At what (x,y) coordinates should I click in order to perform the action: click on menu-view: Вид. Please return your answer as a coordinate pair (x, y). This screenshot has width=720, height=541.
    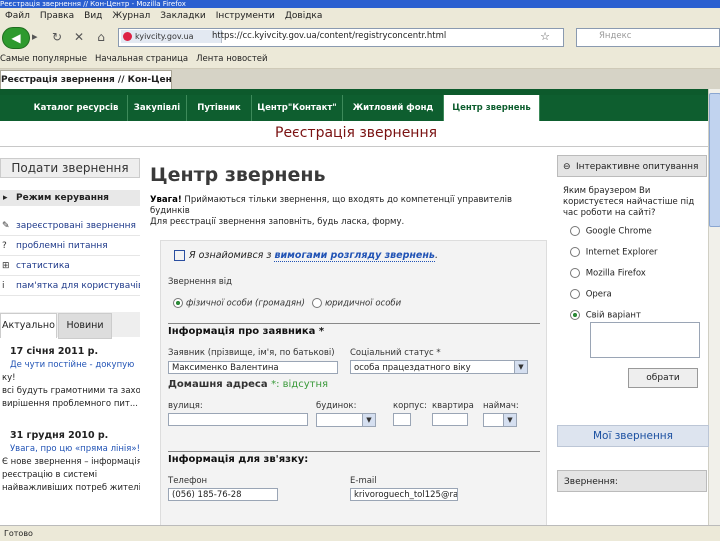
    Looking at the image, I should click on (93, 16).